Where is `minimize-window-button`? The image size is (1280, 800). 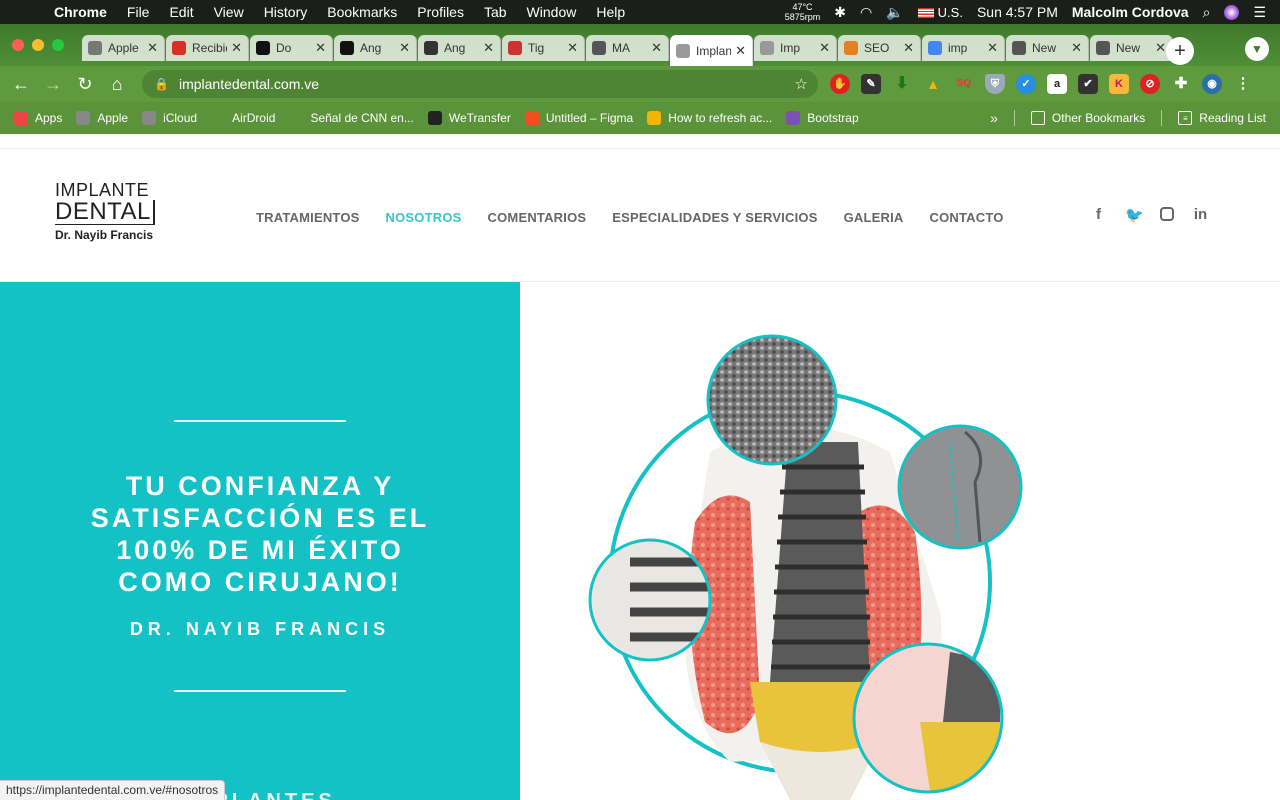 minimize-window-button is located at coordinates (38, 45).